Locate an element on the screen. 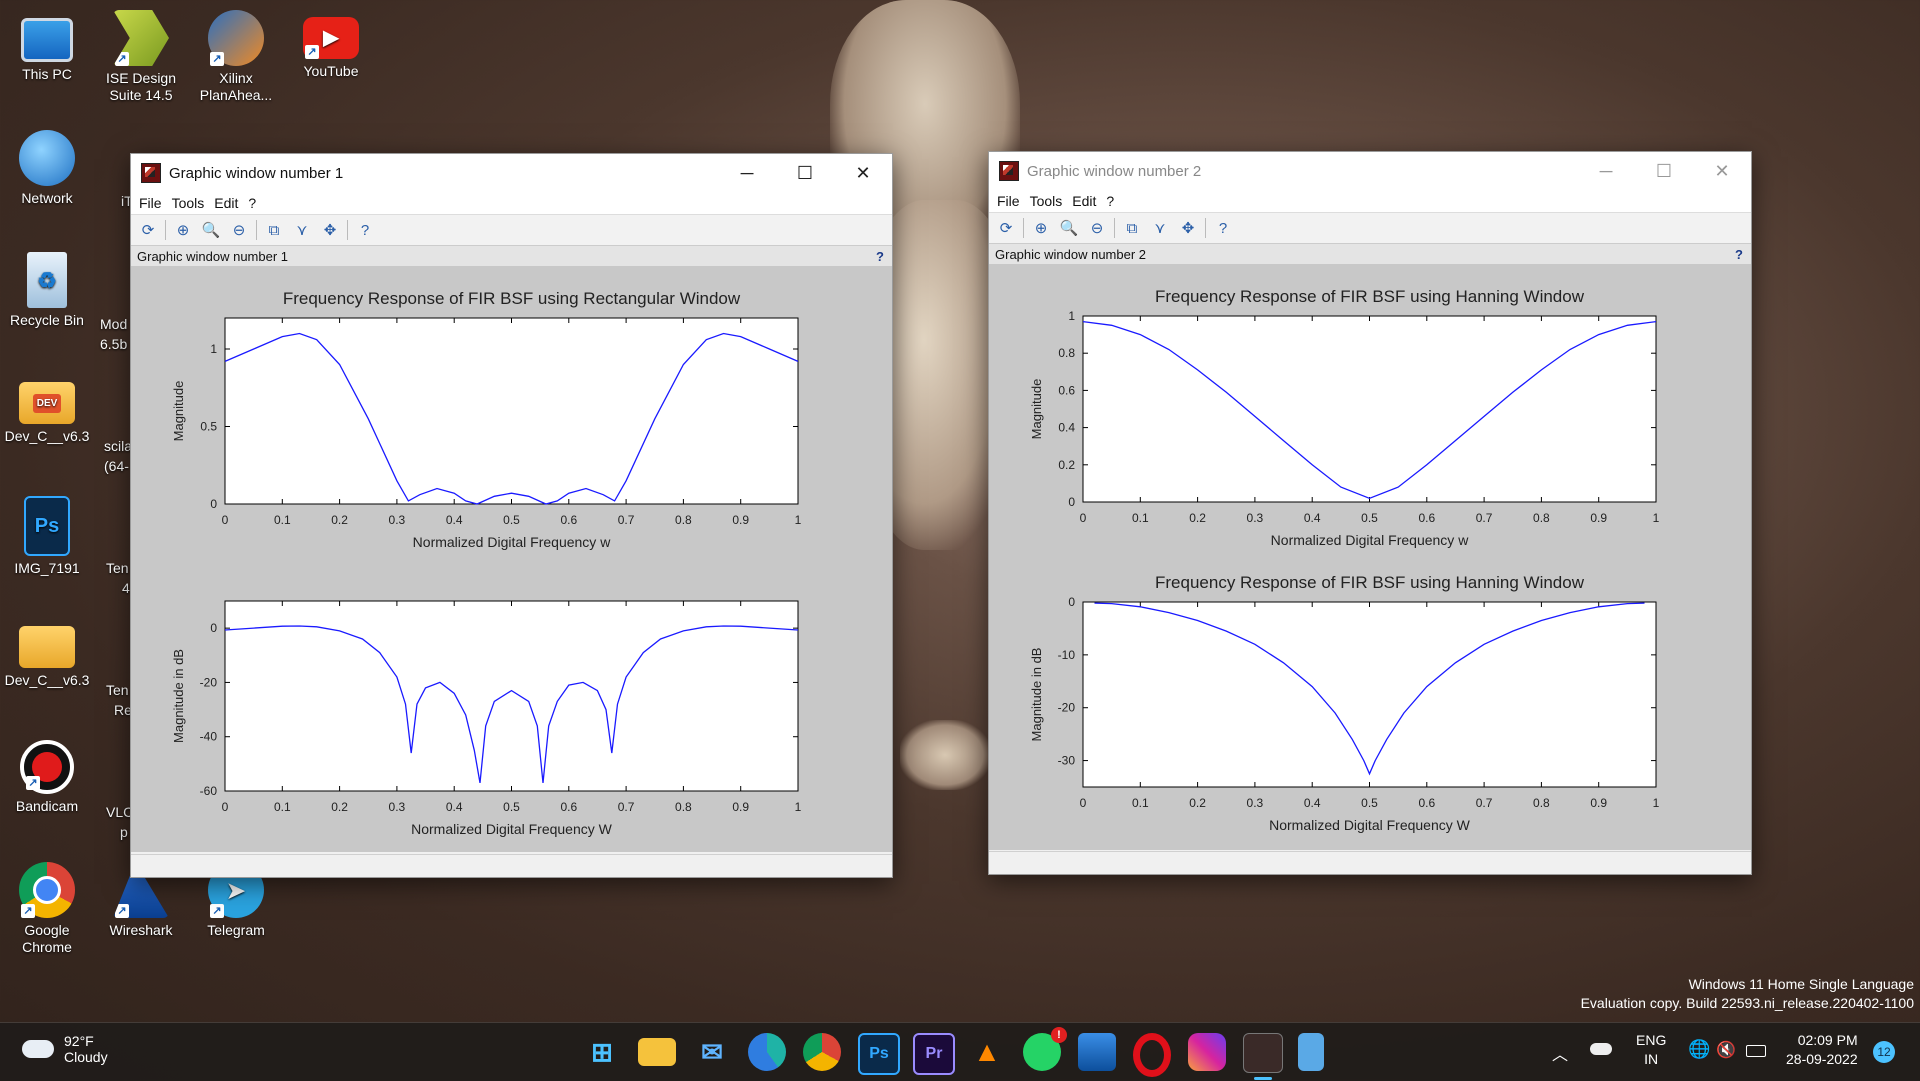 Image resolution: width=1920 pixels, height=1081 pixels. desktop-icon-img-7191: Ps IMG_7191 is located at coordinates (47, 536).